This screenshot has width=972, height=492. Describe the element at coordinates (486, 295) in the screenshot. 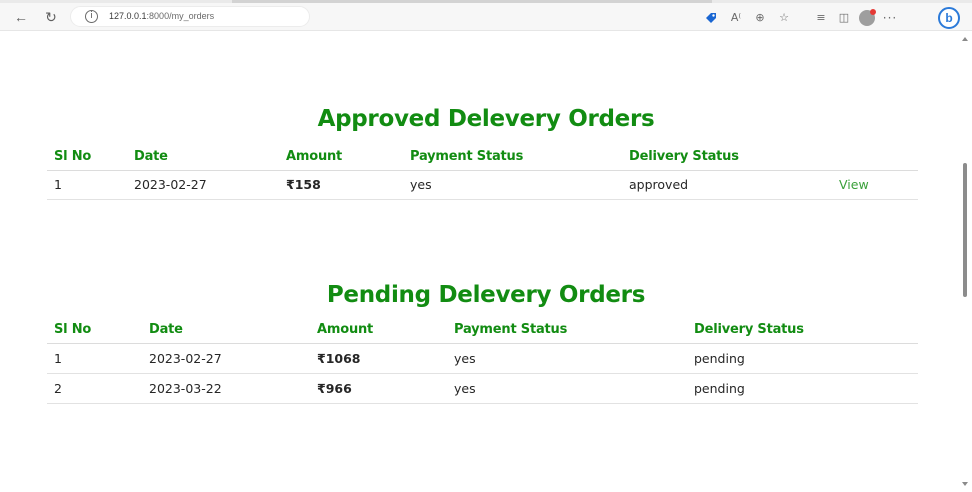

I see `pending-orders-title: Pending Delevery Orders` at that location.